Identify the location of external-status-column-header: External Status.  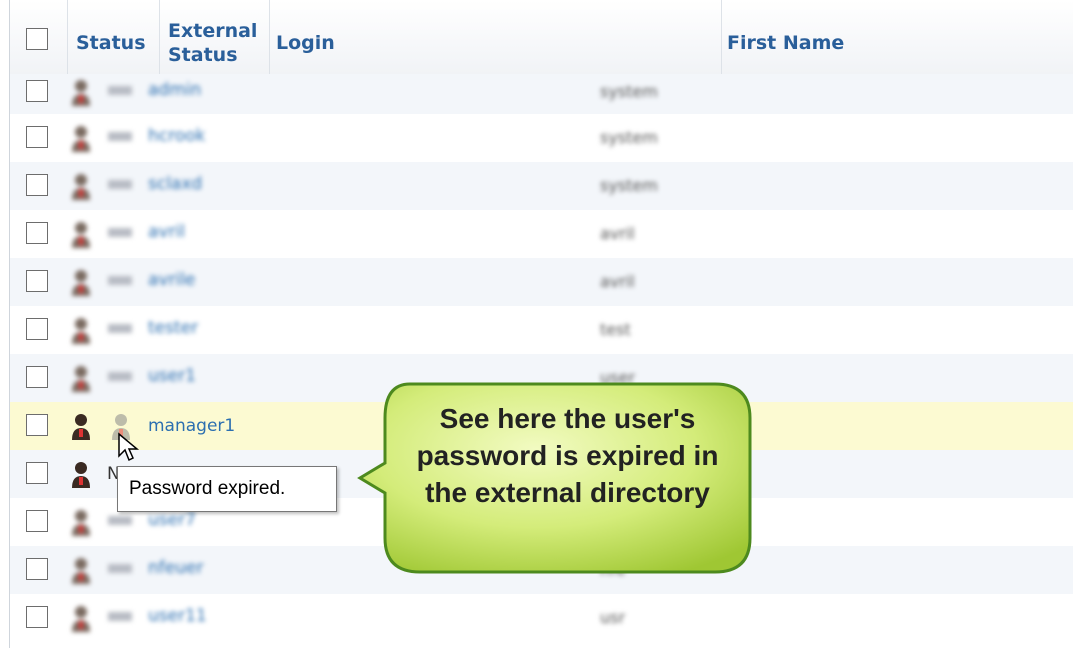
(215, 37).